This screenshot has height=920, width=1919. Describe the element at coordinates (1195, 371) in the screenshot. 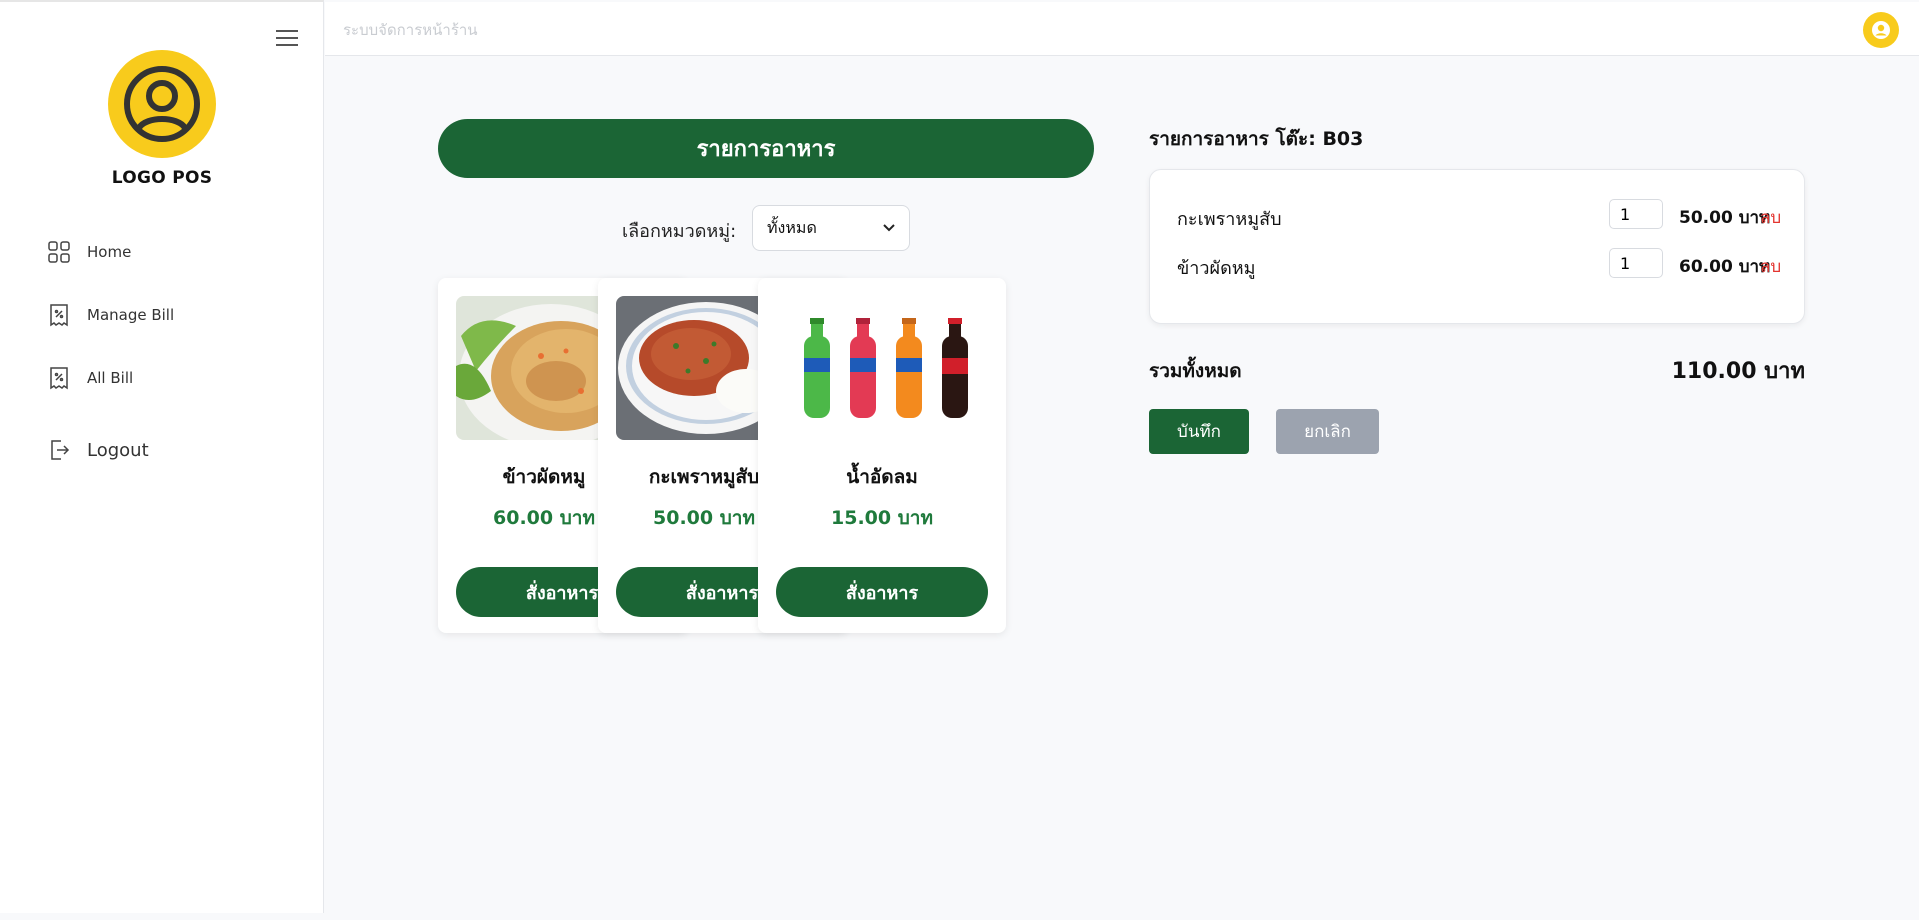

I see `total-label: รวมทั้งหมด` at that location.